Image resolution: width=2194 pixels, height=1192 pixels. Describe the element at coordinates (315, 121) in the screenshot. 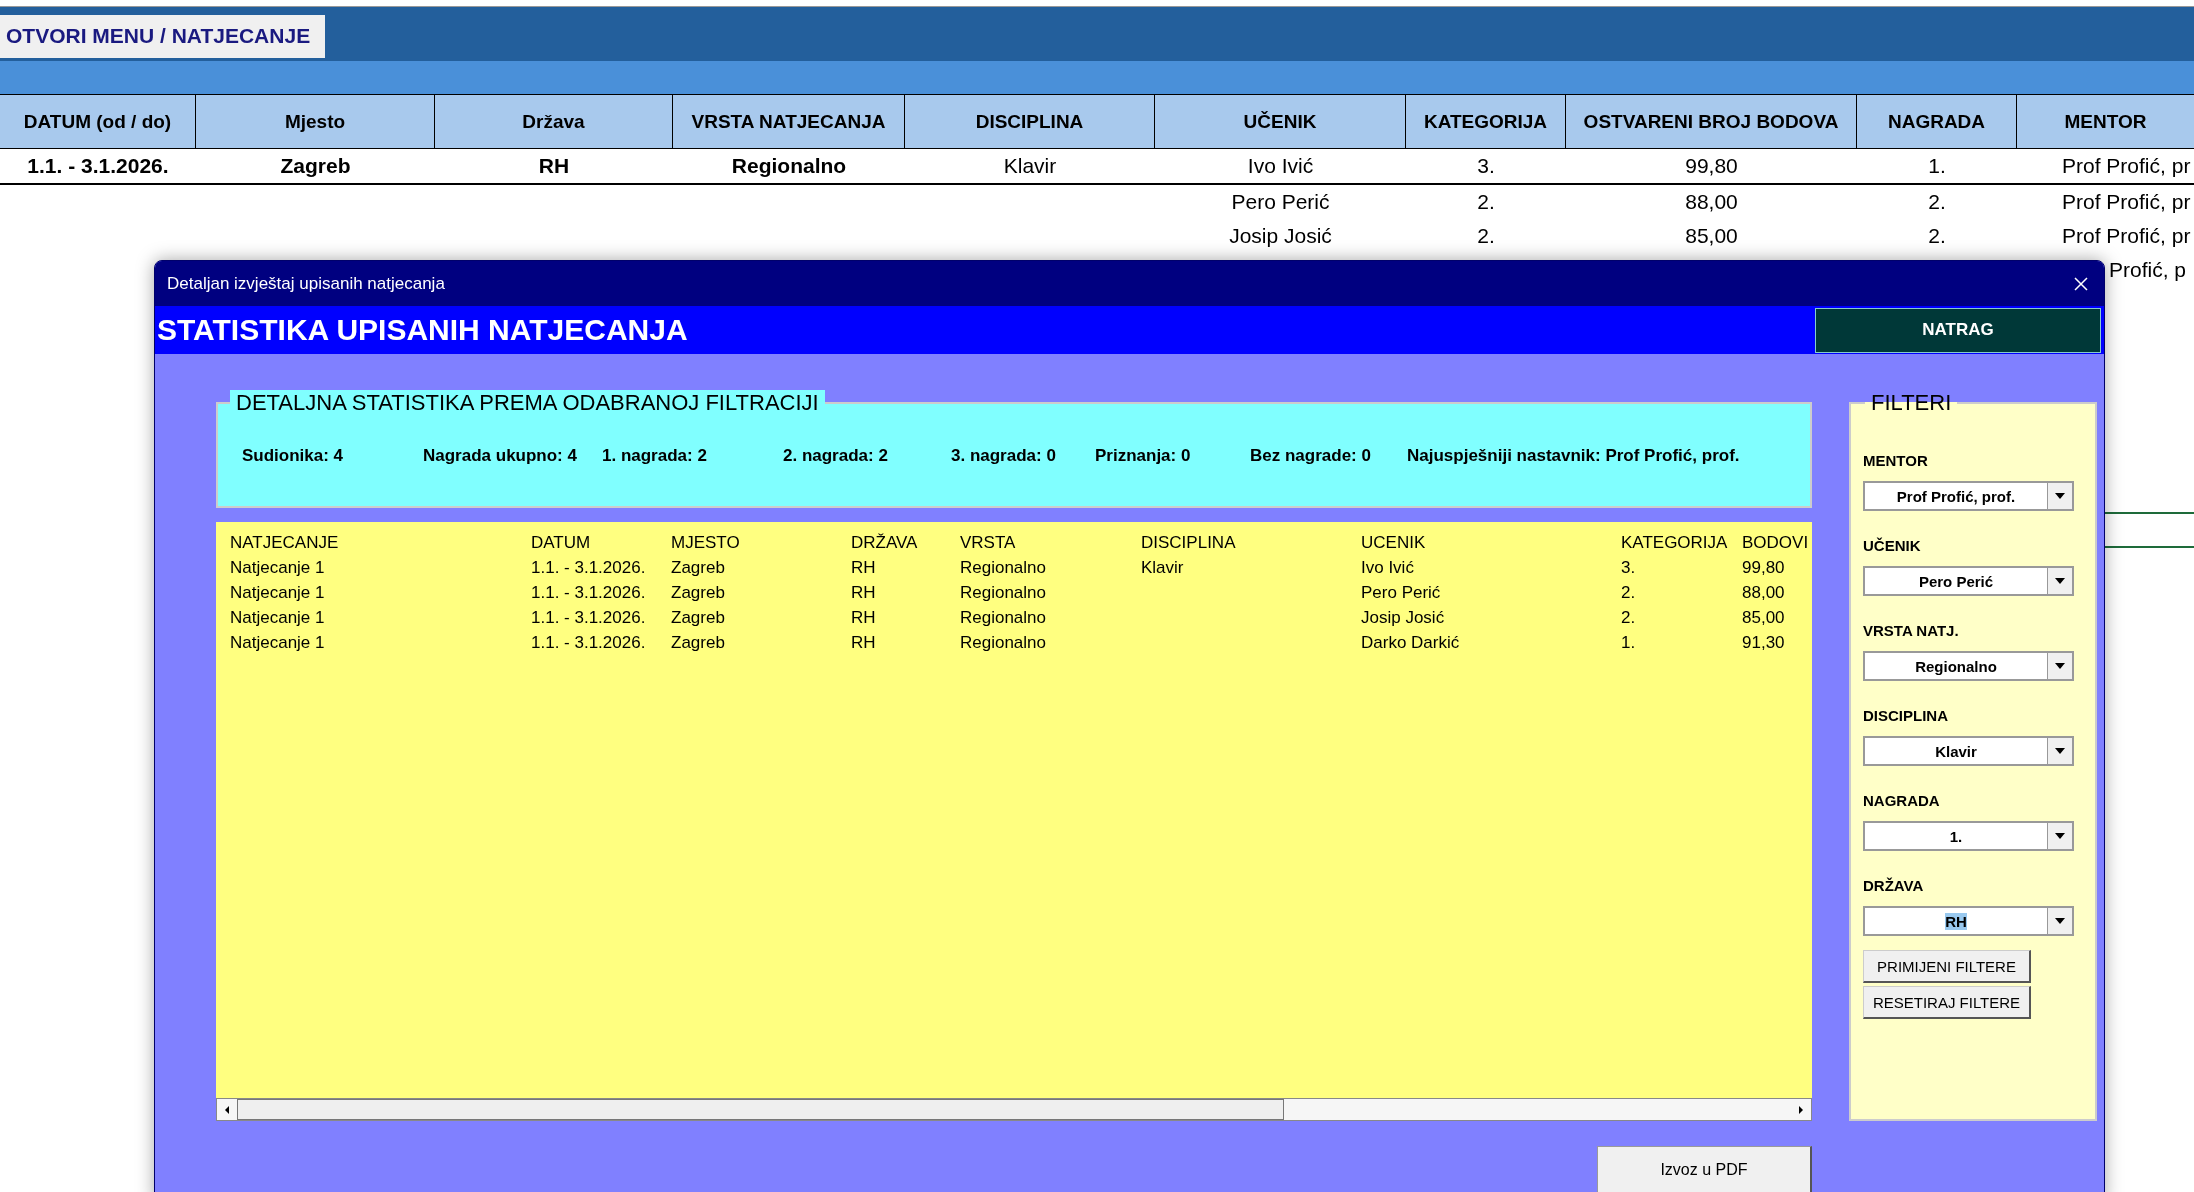

I see `column-header: Mjesto` at that location.